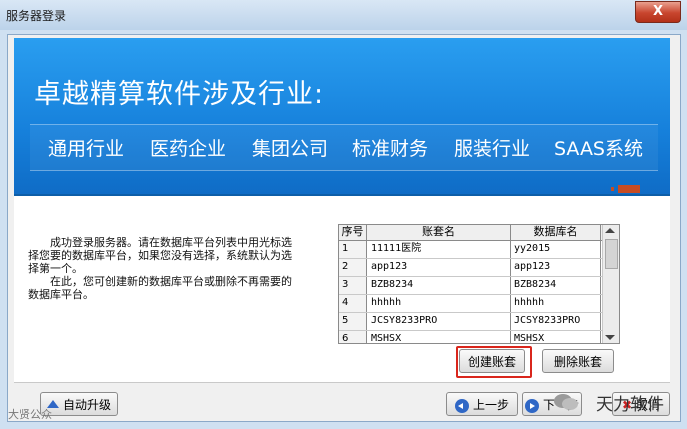 The width and height of the screenshot is (687, 429). Describe the element at coordinates (390, 149) in the screenshot. I see `industry-item: 标准财务` at that location.